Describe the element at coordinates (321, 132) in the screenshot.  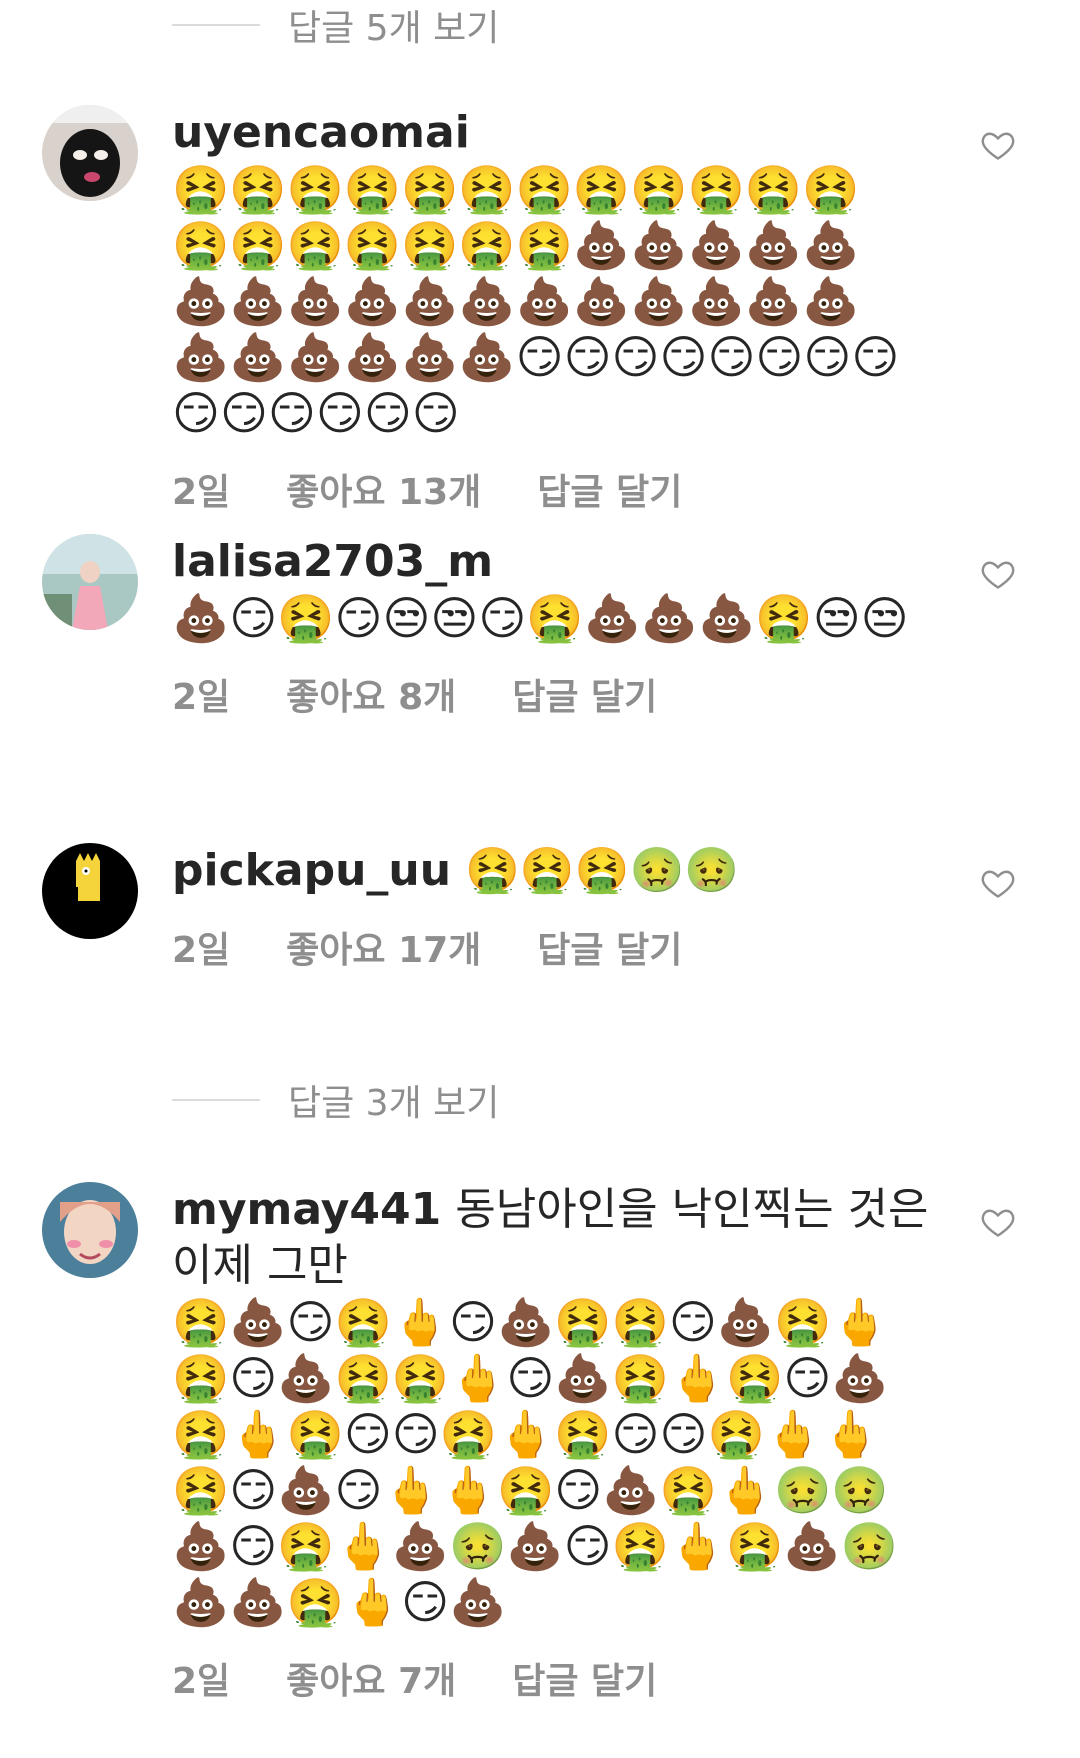
I see `comment-username: uyencaomai` at that location.